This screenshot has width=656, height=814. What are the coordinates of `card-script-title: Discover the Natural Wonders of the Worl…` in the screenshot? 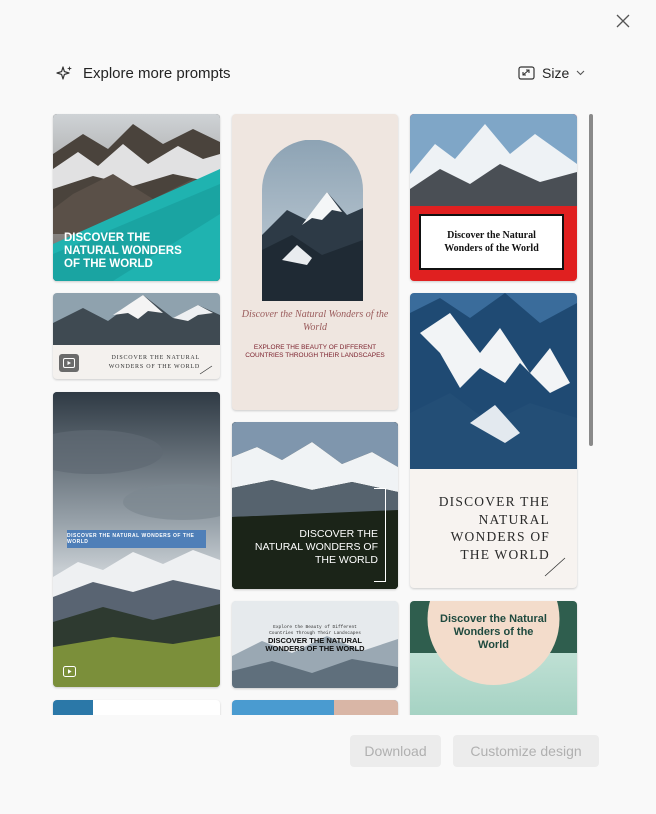 It's located at (315, 321).